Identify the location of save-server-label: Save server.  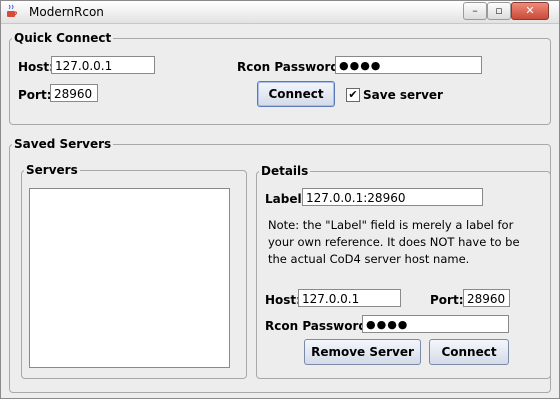
(403, 95).